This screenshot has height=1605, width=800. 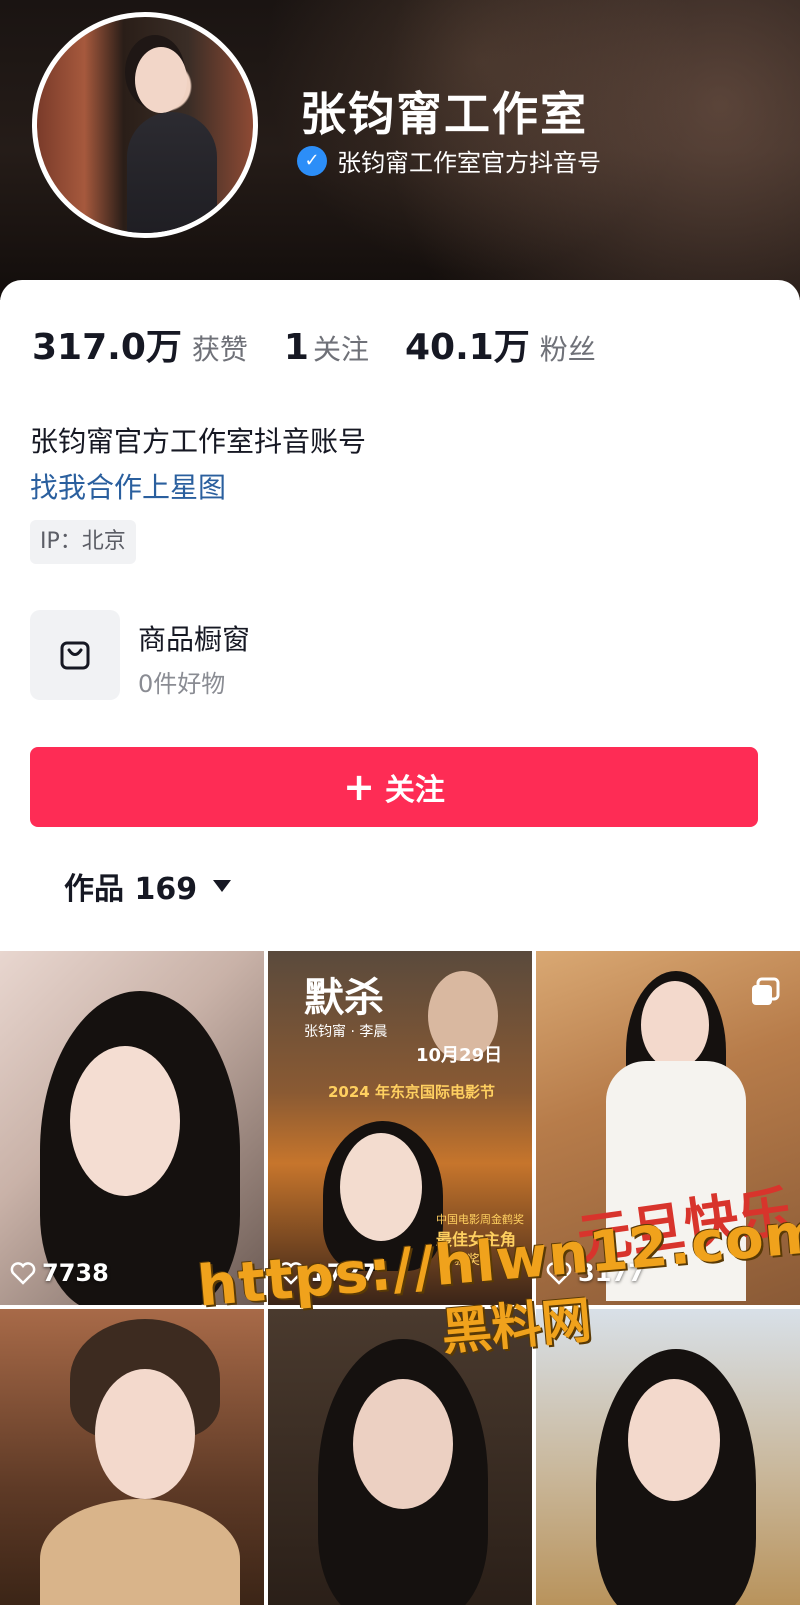 I want to click on avatar-face, so click(x=161, y=80).